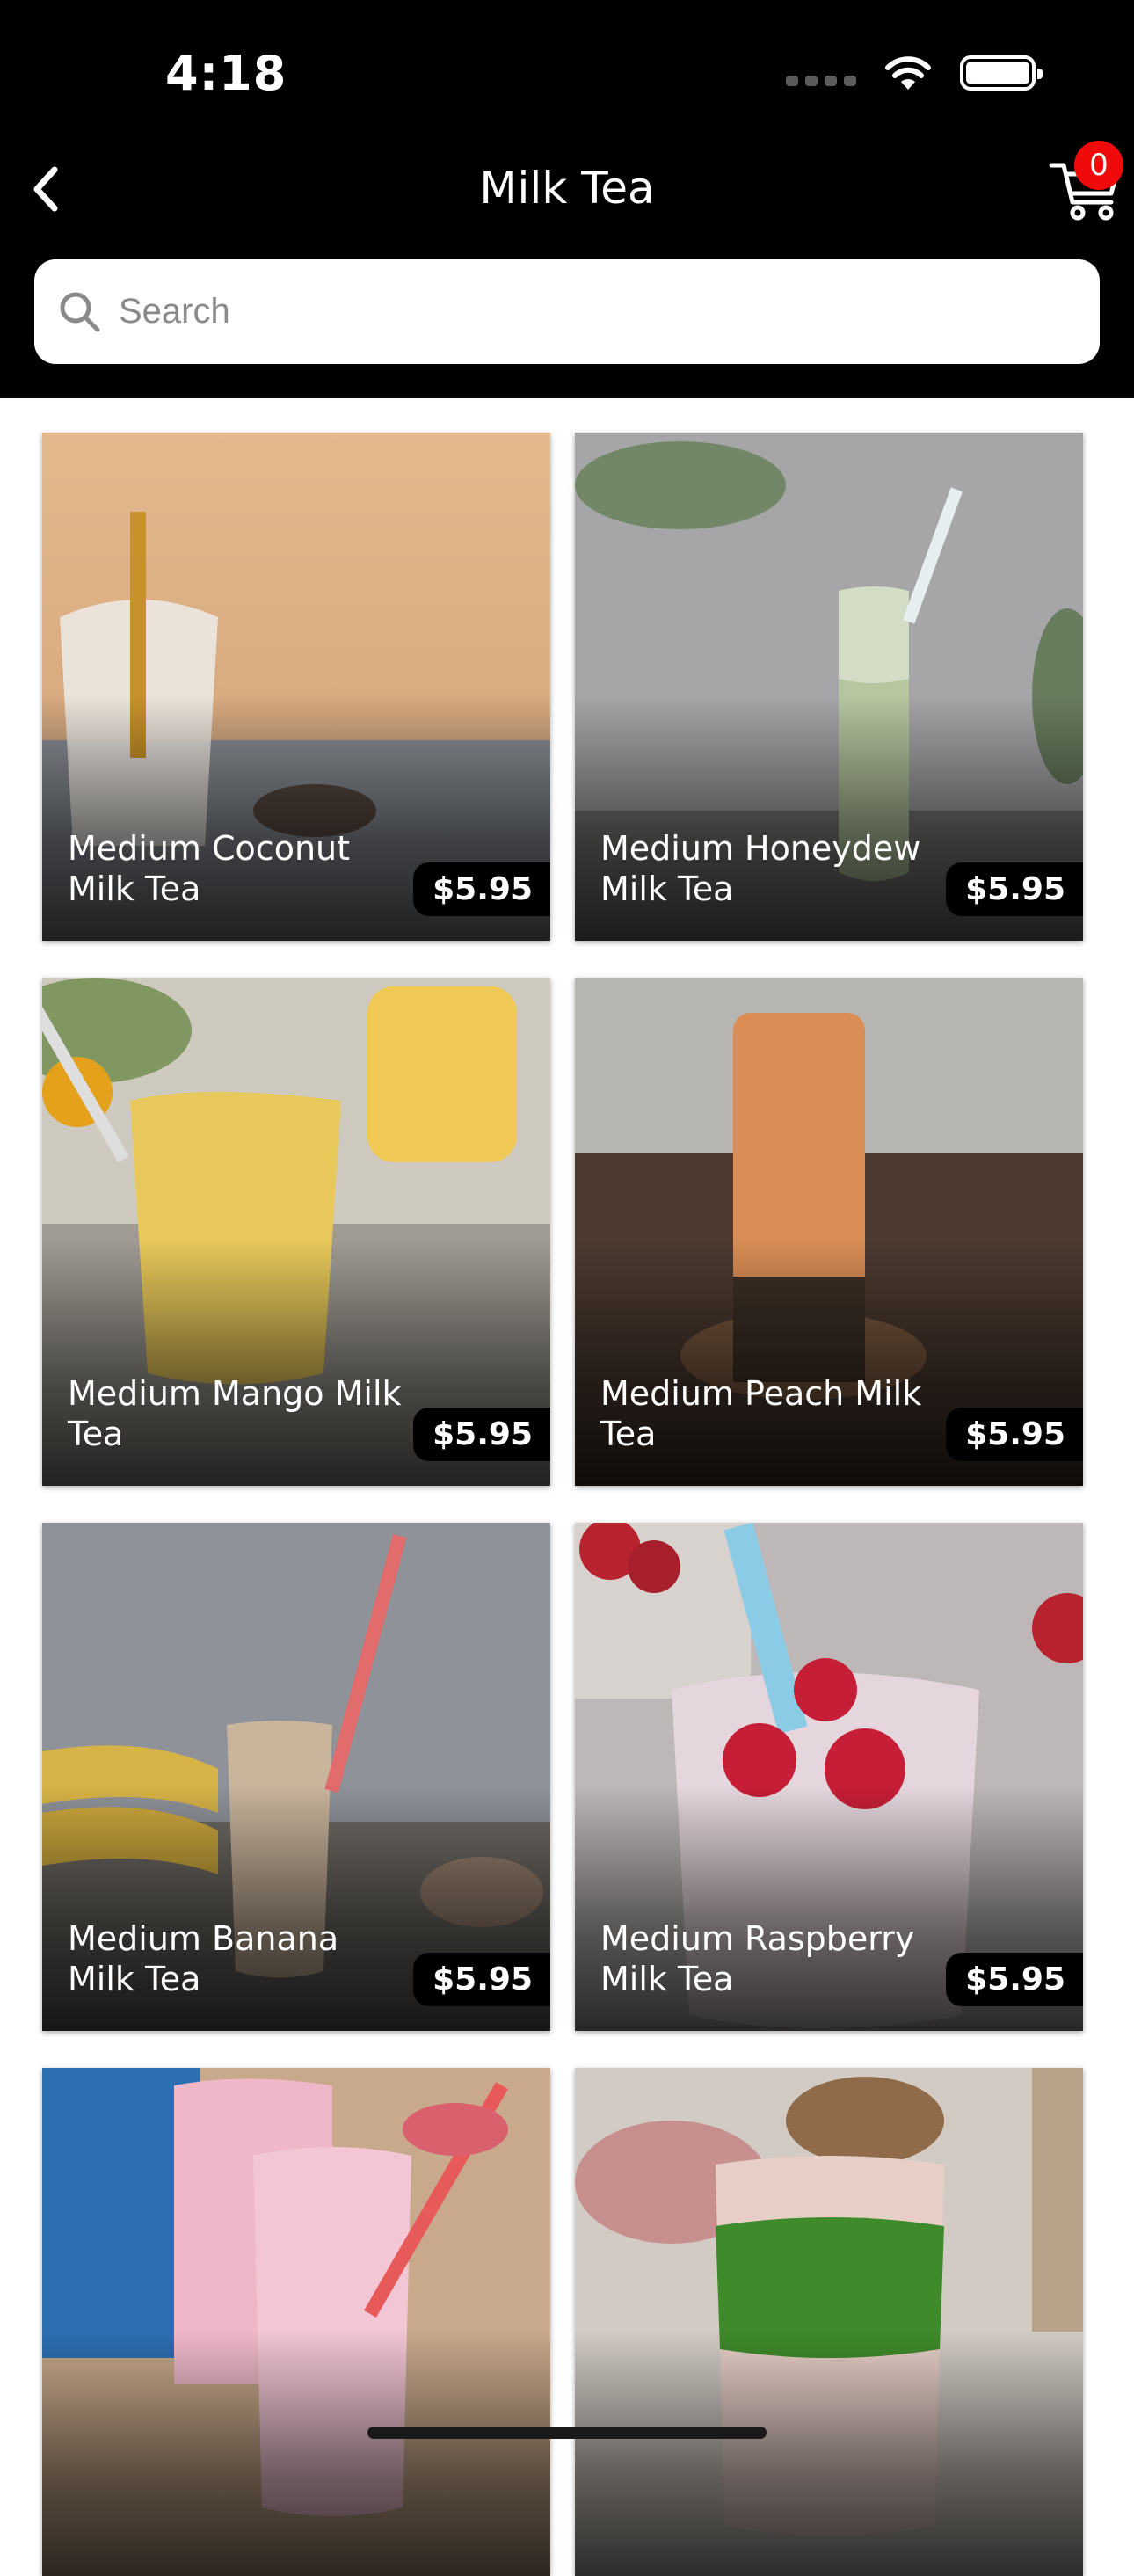 The width and height of the screenshot is (1134, 2576). Describe the element at coordinates (296, 687) in the screenshot. I see `product-card-coconut-milk-tea: Medium Coconut Milk Tea $5.95` at that location.